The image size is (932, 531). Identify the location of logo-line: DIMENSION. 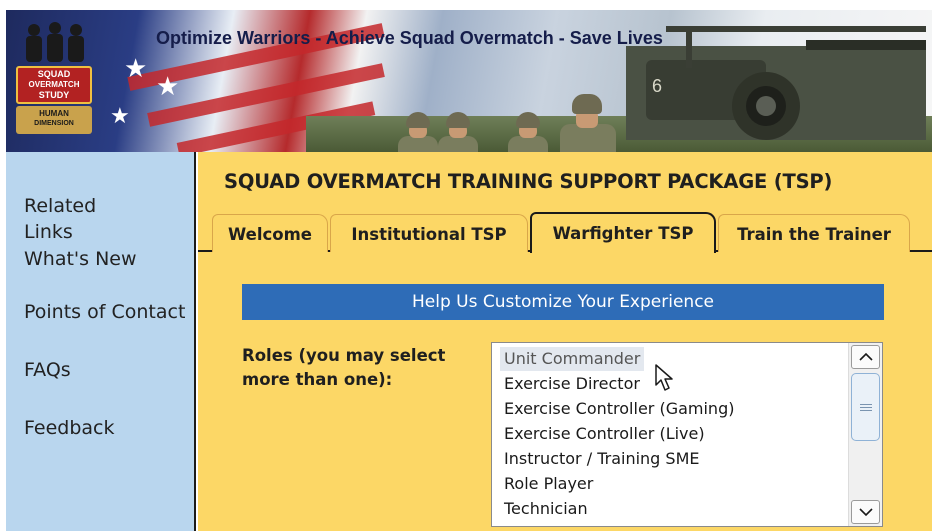
(54, 123).